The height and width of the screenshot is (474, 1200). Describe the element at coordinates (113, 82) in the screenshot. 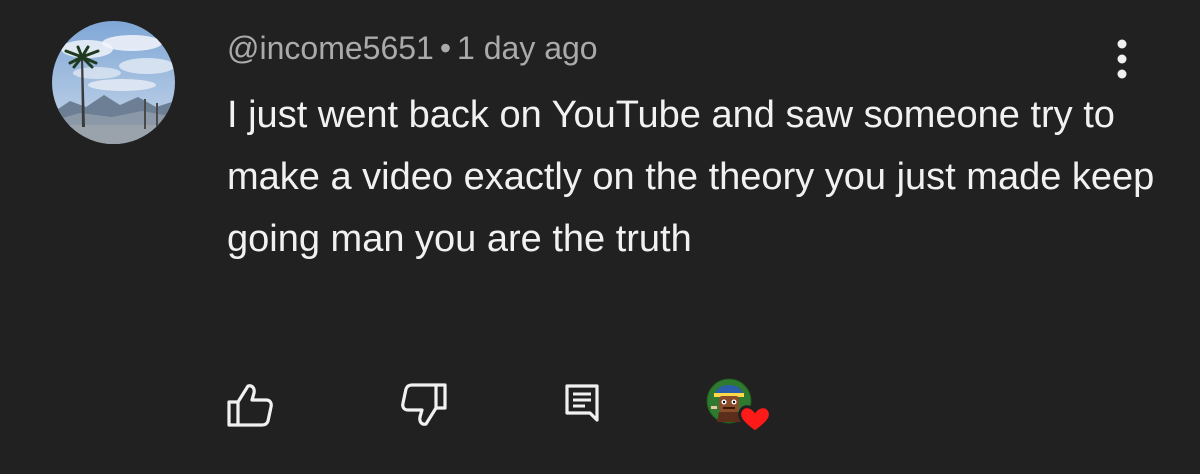

I see `author-avatar` at that location.